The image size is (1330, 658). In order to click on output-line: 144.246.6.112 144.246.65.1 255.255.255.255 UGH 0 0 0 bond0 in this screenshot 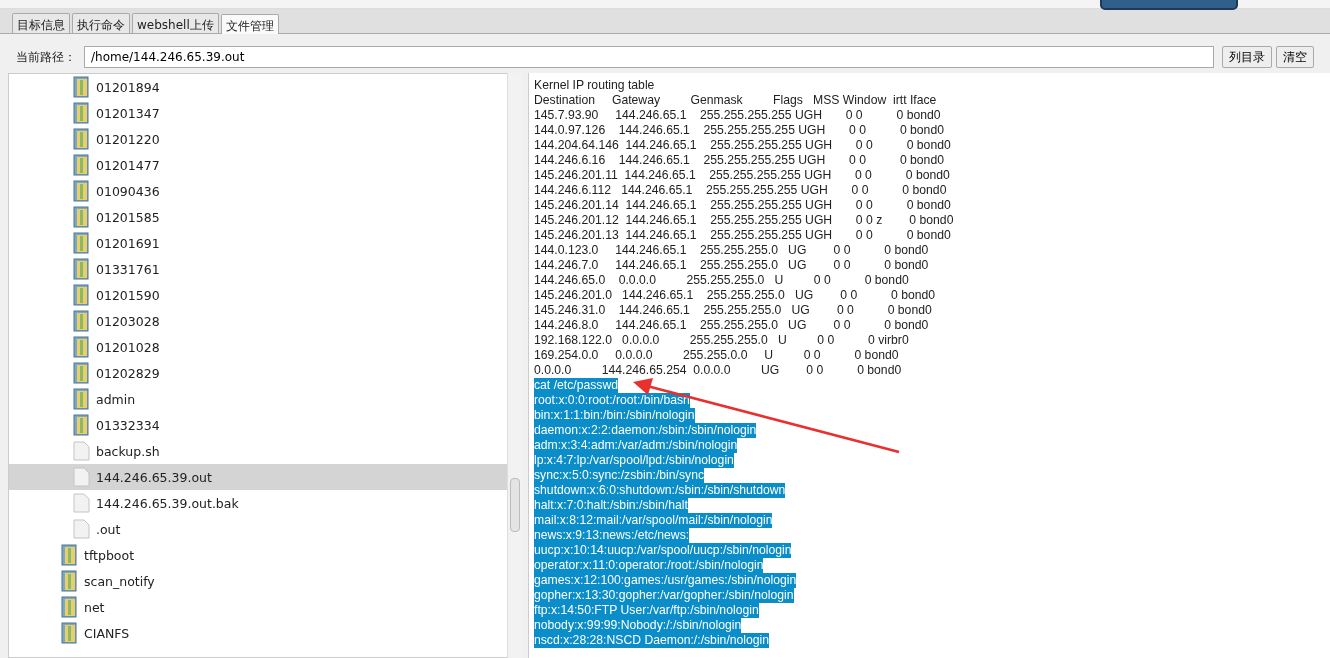, I will do `click(740, 190)`.